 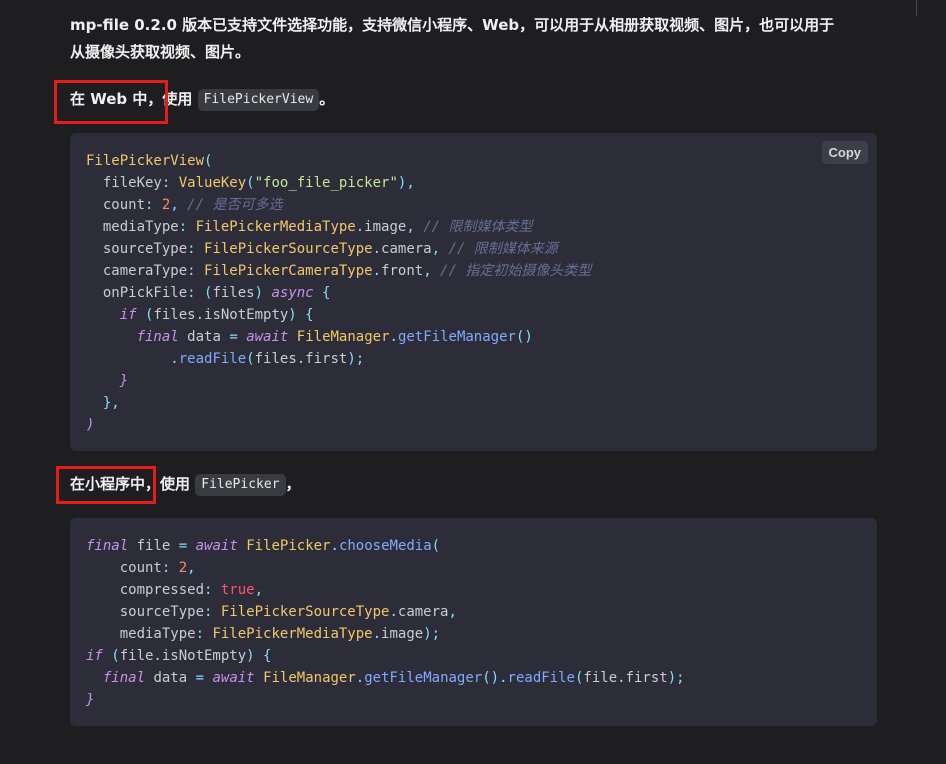 What do you see at coordinates (258, 100) in the screenshot?
I see `inline-code-filepickerview: FilePickerView` at bounding box center [258, 100].